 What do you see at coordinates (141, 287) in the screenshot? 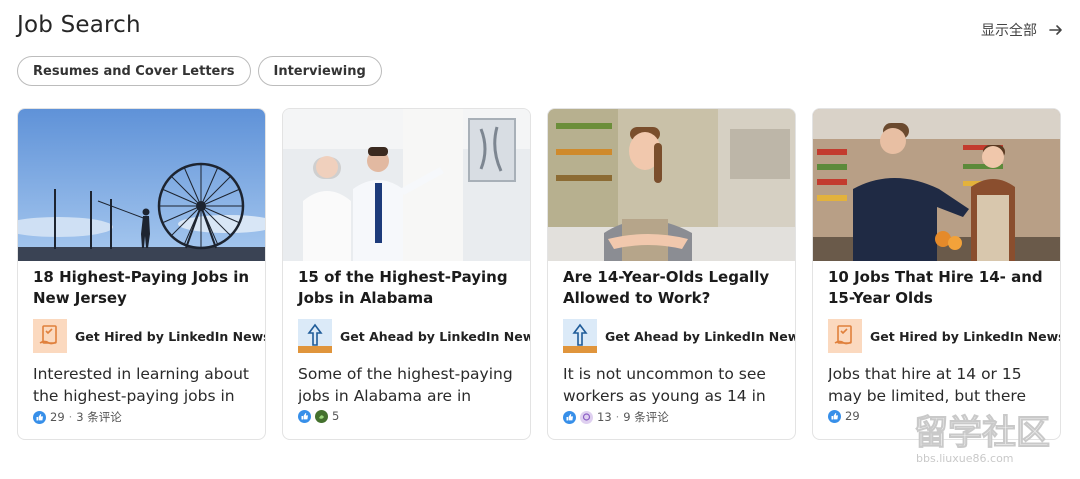
I see `article-title: 18 Highest-Paying Jobs in New Jersey` at bounding box center [141, 287].